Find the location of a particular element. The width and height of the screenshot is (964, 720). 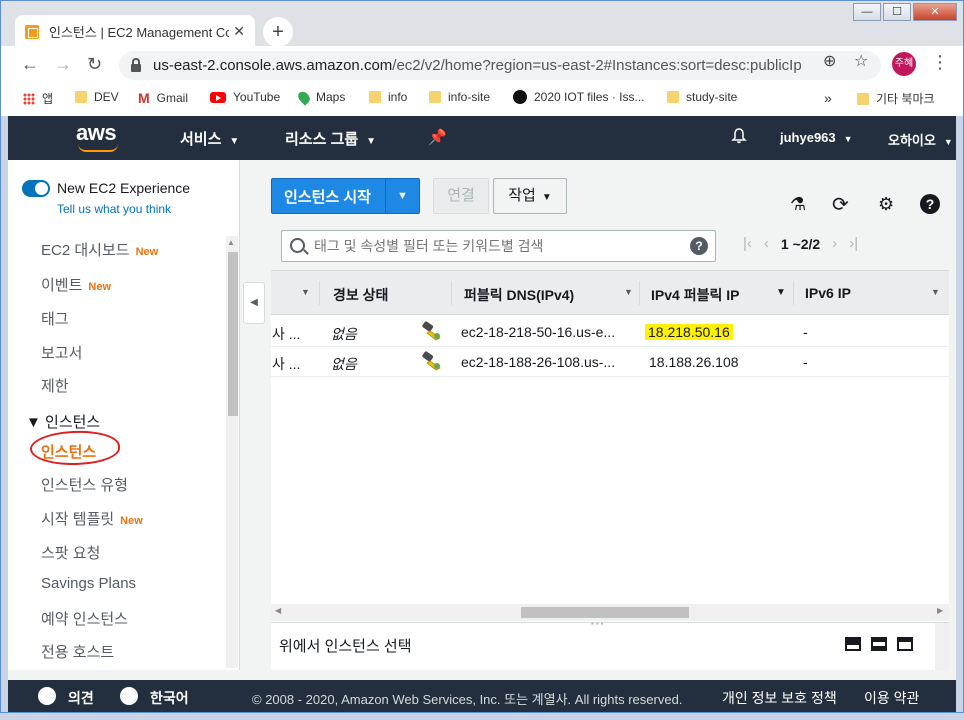

gear-icon: ⚙ is located at coordinates (886, 204).